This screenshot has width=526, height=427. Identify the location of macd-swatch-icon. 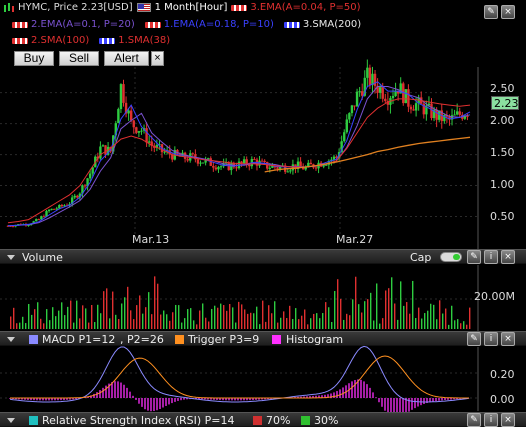
(33, 339).